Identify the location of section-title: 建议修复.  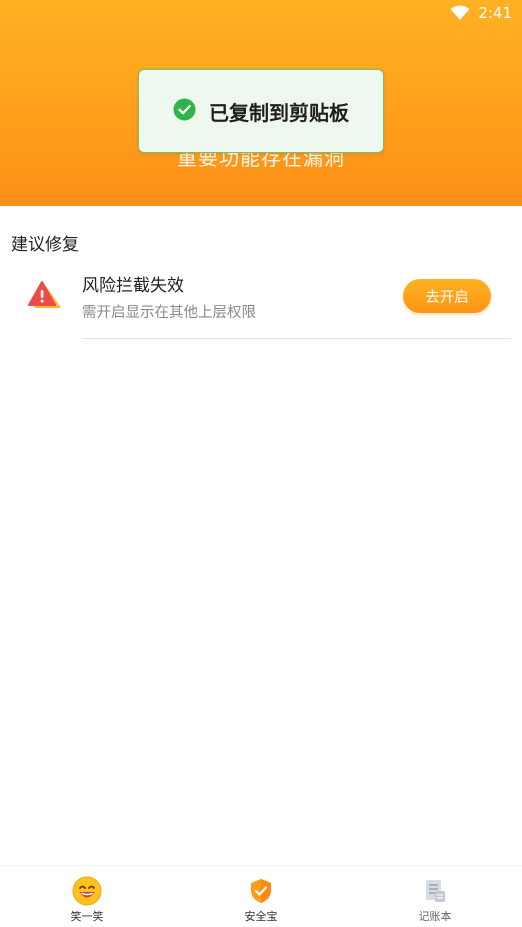
(45, 245).